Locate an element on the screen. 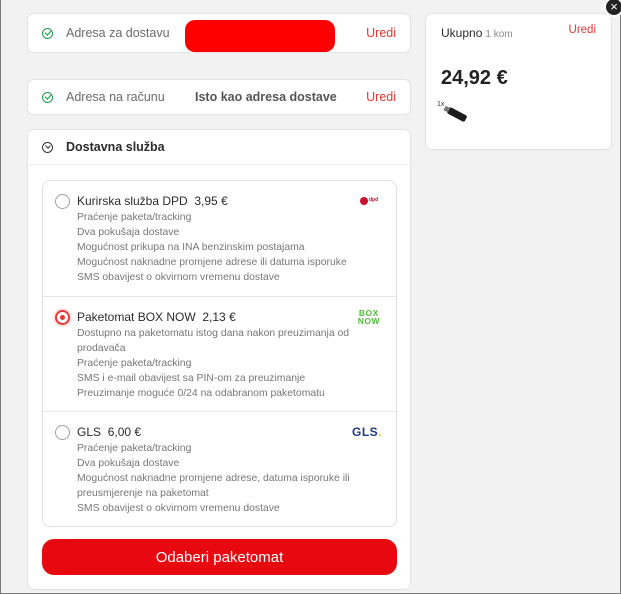  logo-text: GLS is located at coordinates (365, 432).